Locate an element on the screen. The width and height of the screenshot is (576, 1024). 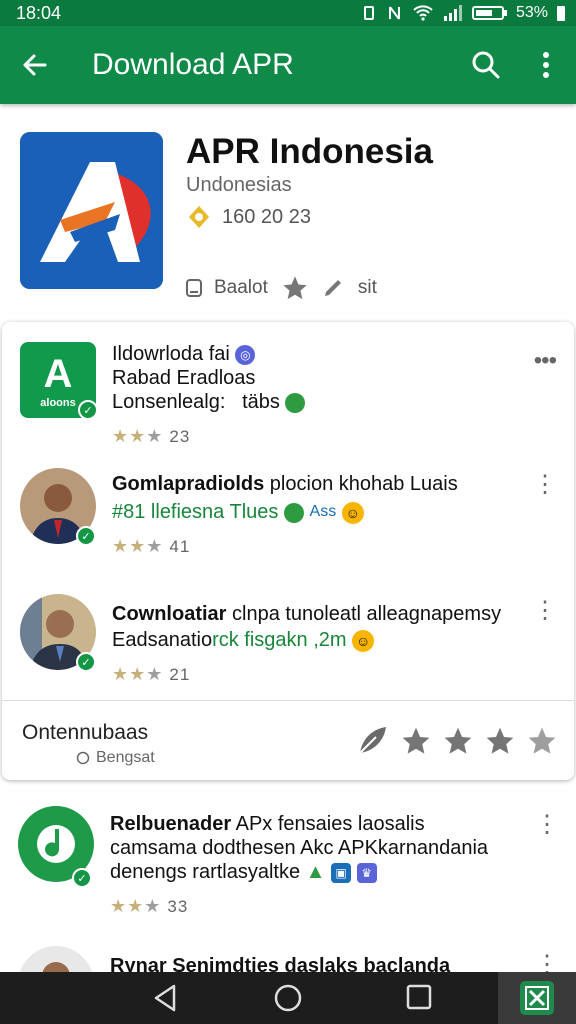
rating-stars: ★★★ 41 is located at coordinates (151, 546).